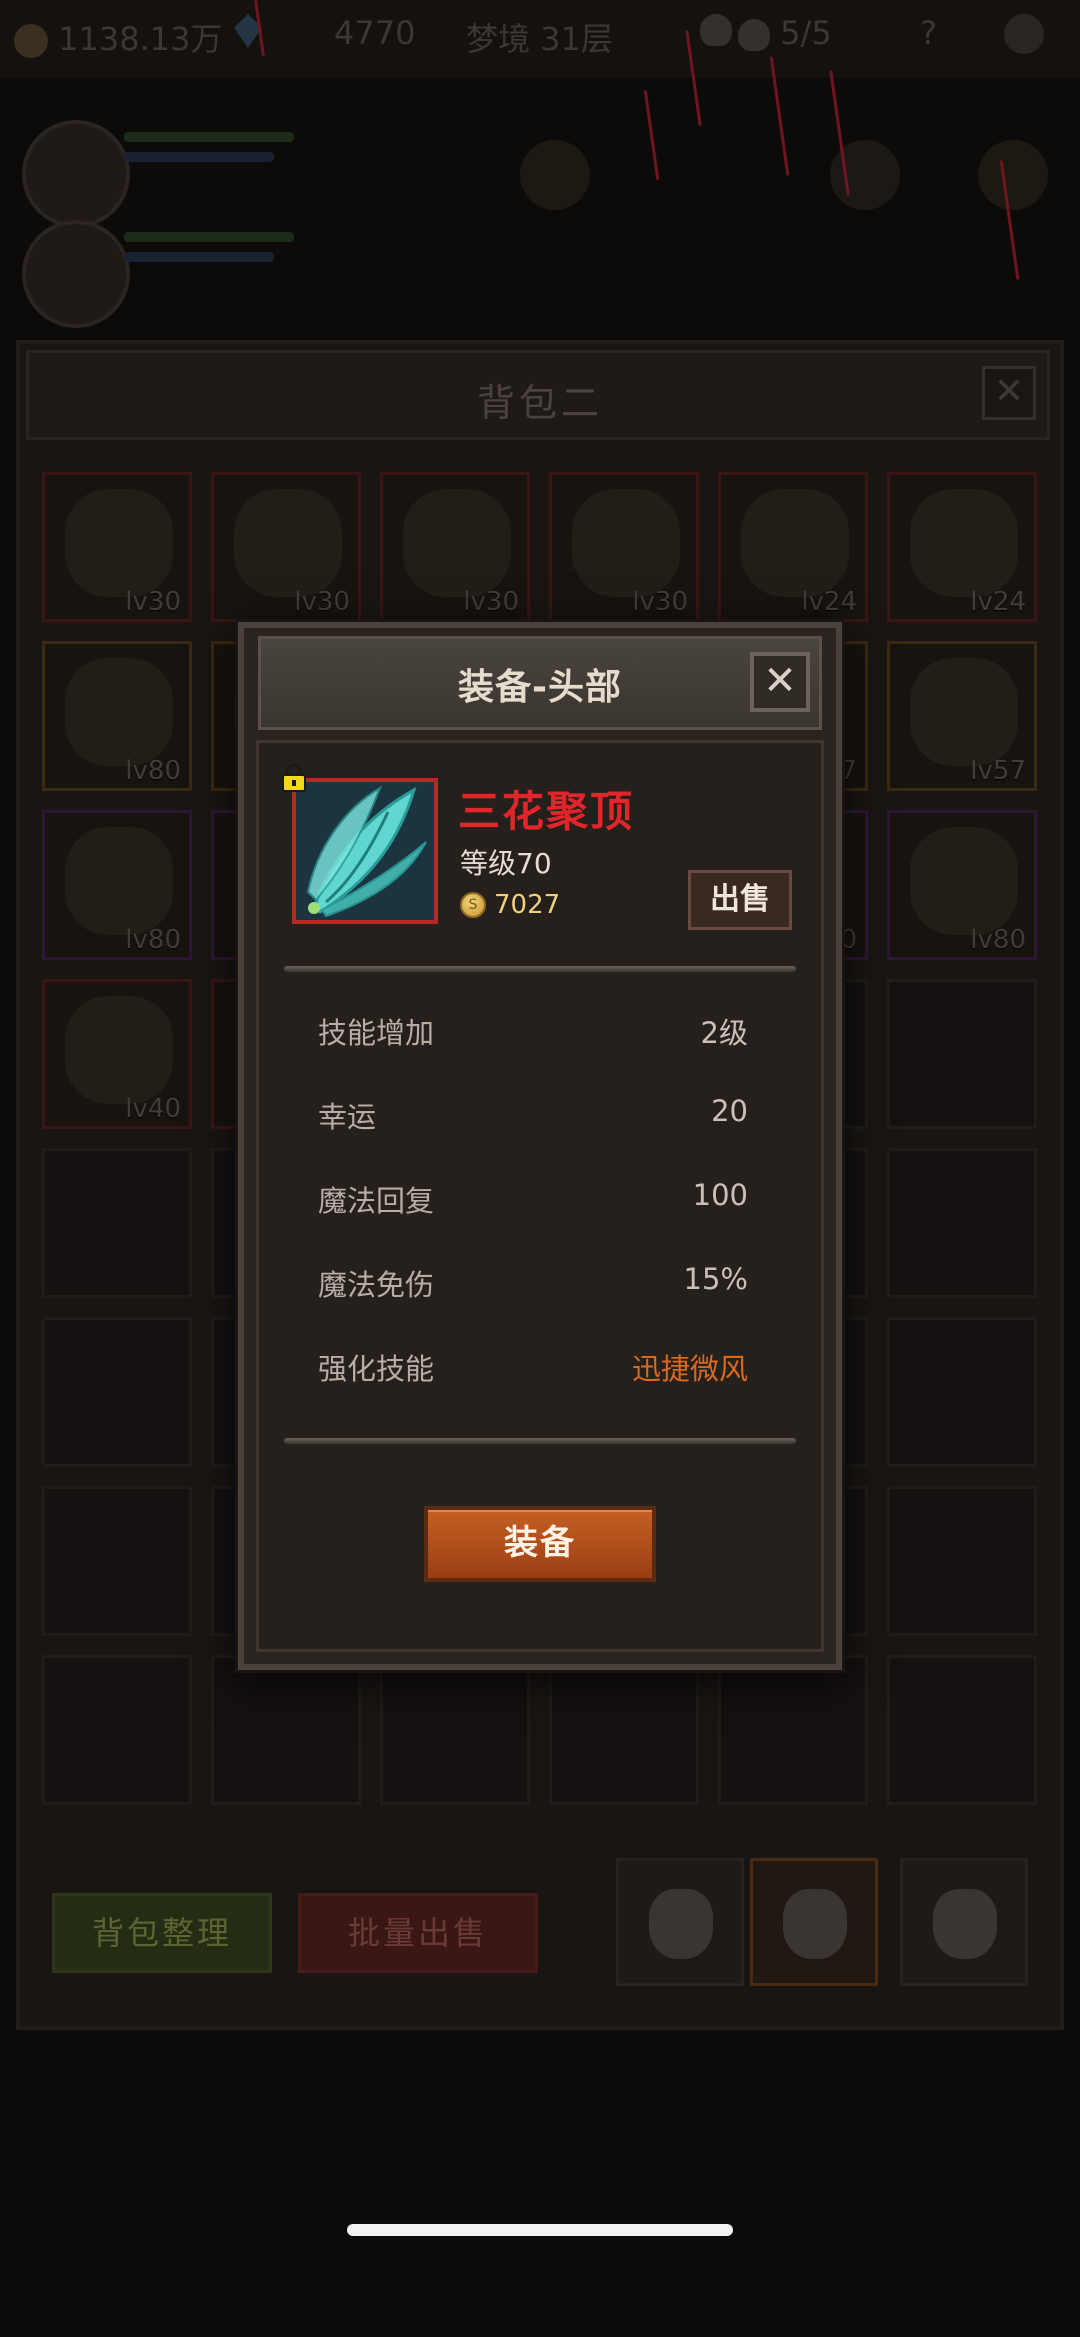 This screenshot has width=1080, height=2337. I want to click on pumpkin-icon, so click(555, 175).